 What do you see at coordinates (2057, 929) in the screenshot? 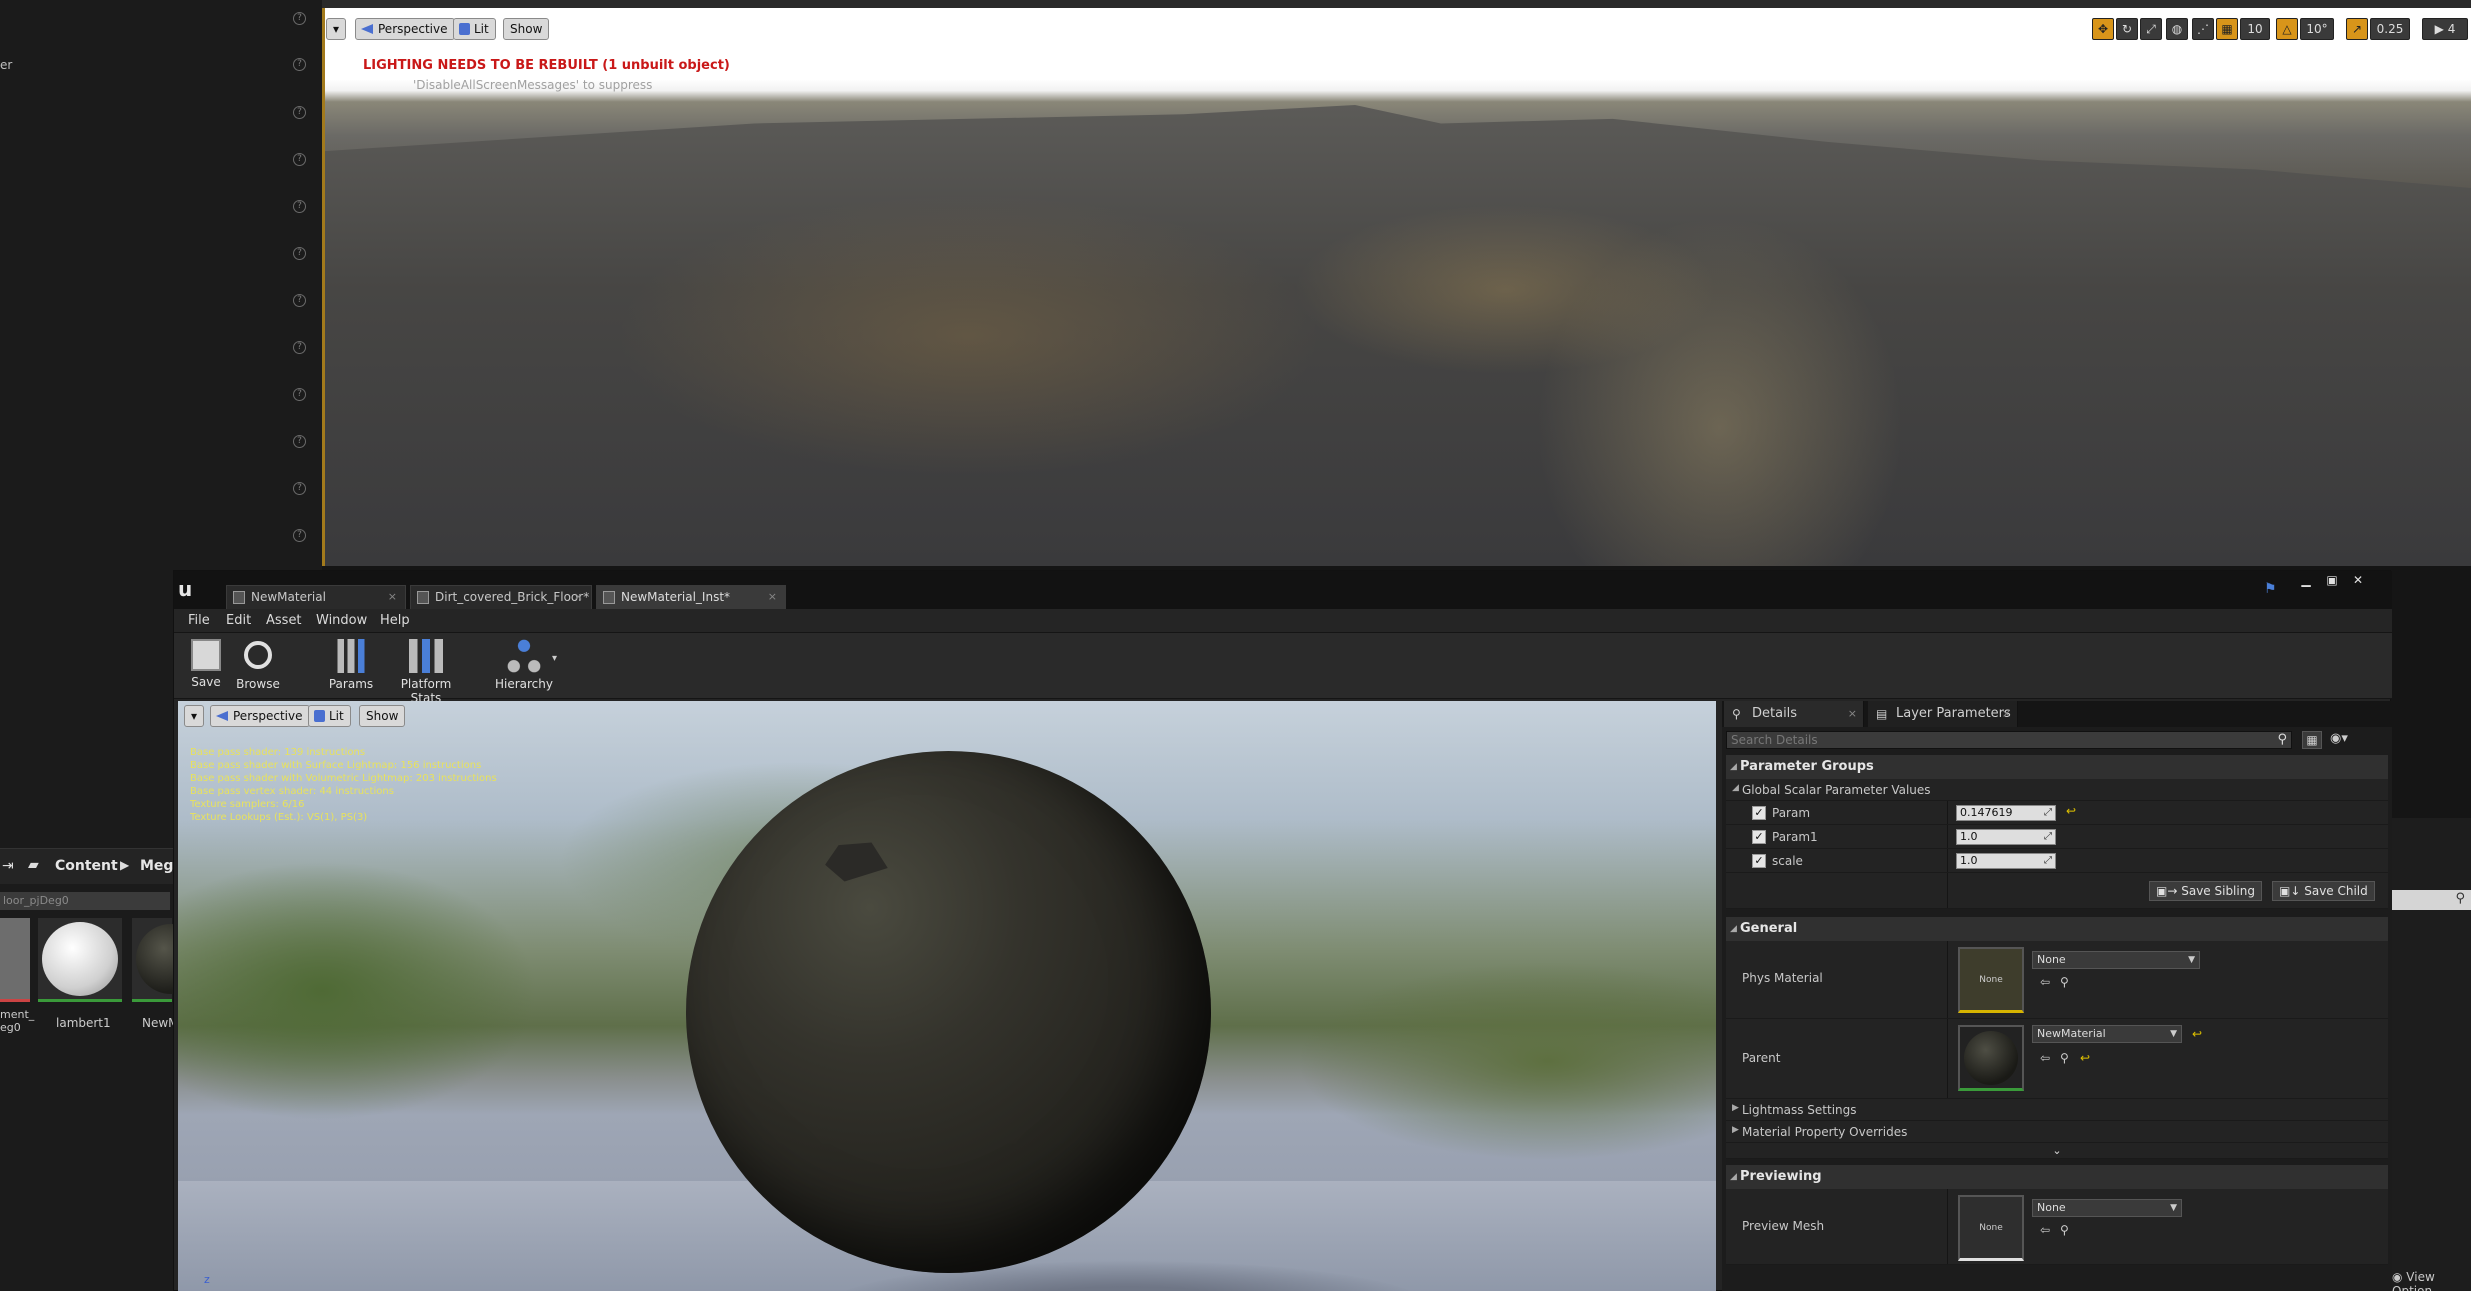
I see `section-general: ◢ General` at bounding box center [2057, 929].